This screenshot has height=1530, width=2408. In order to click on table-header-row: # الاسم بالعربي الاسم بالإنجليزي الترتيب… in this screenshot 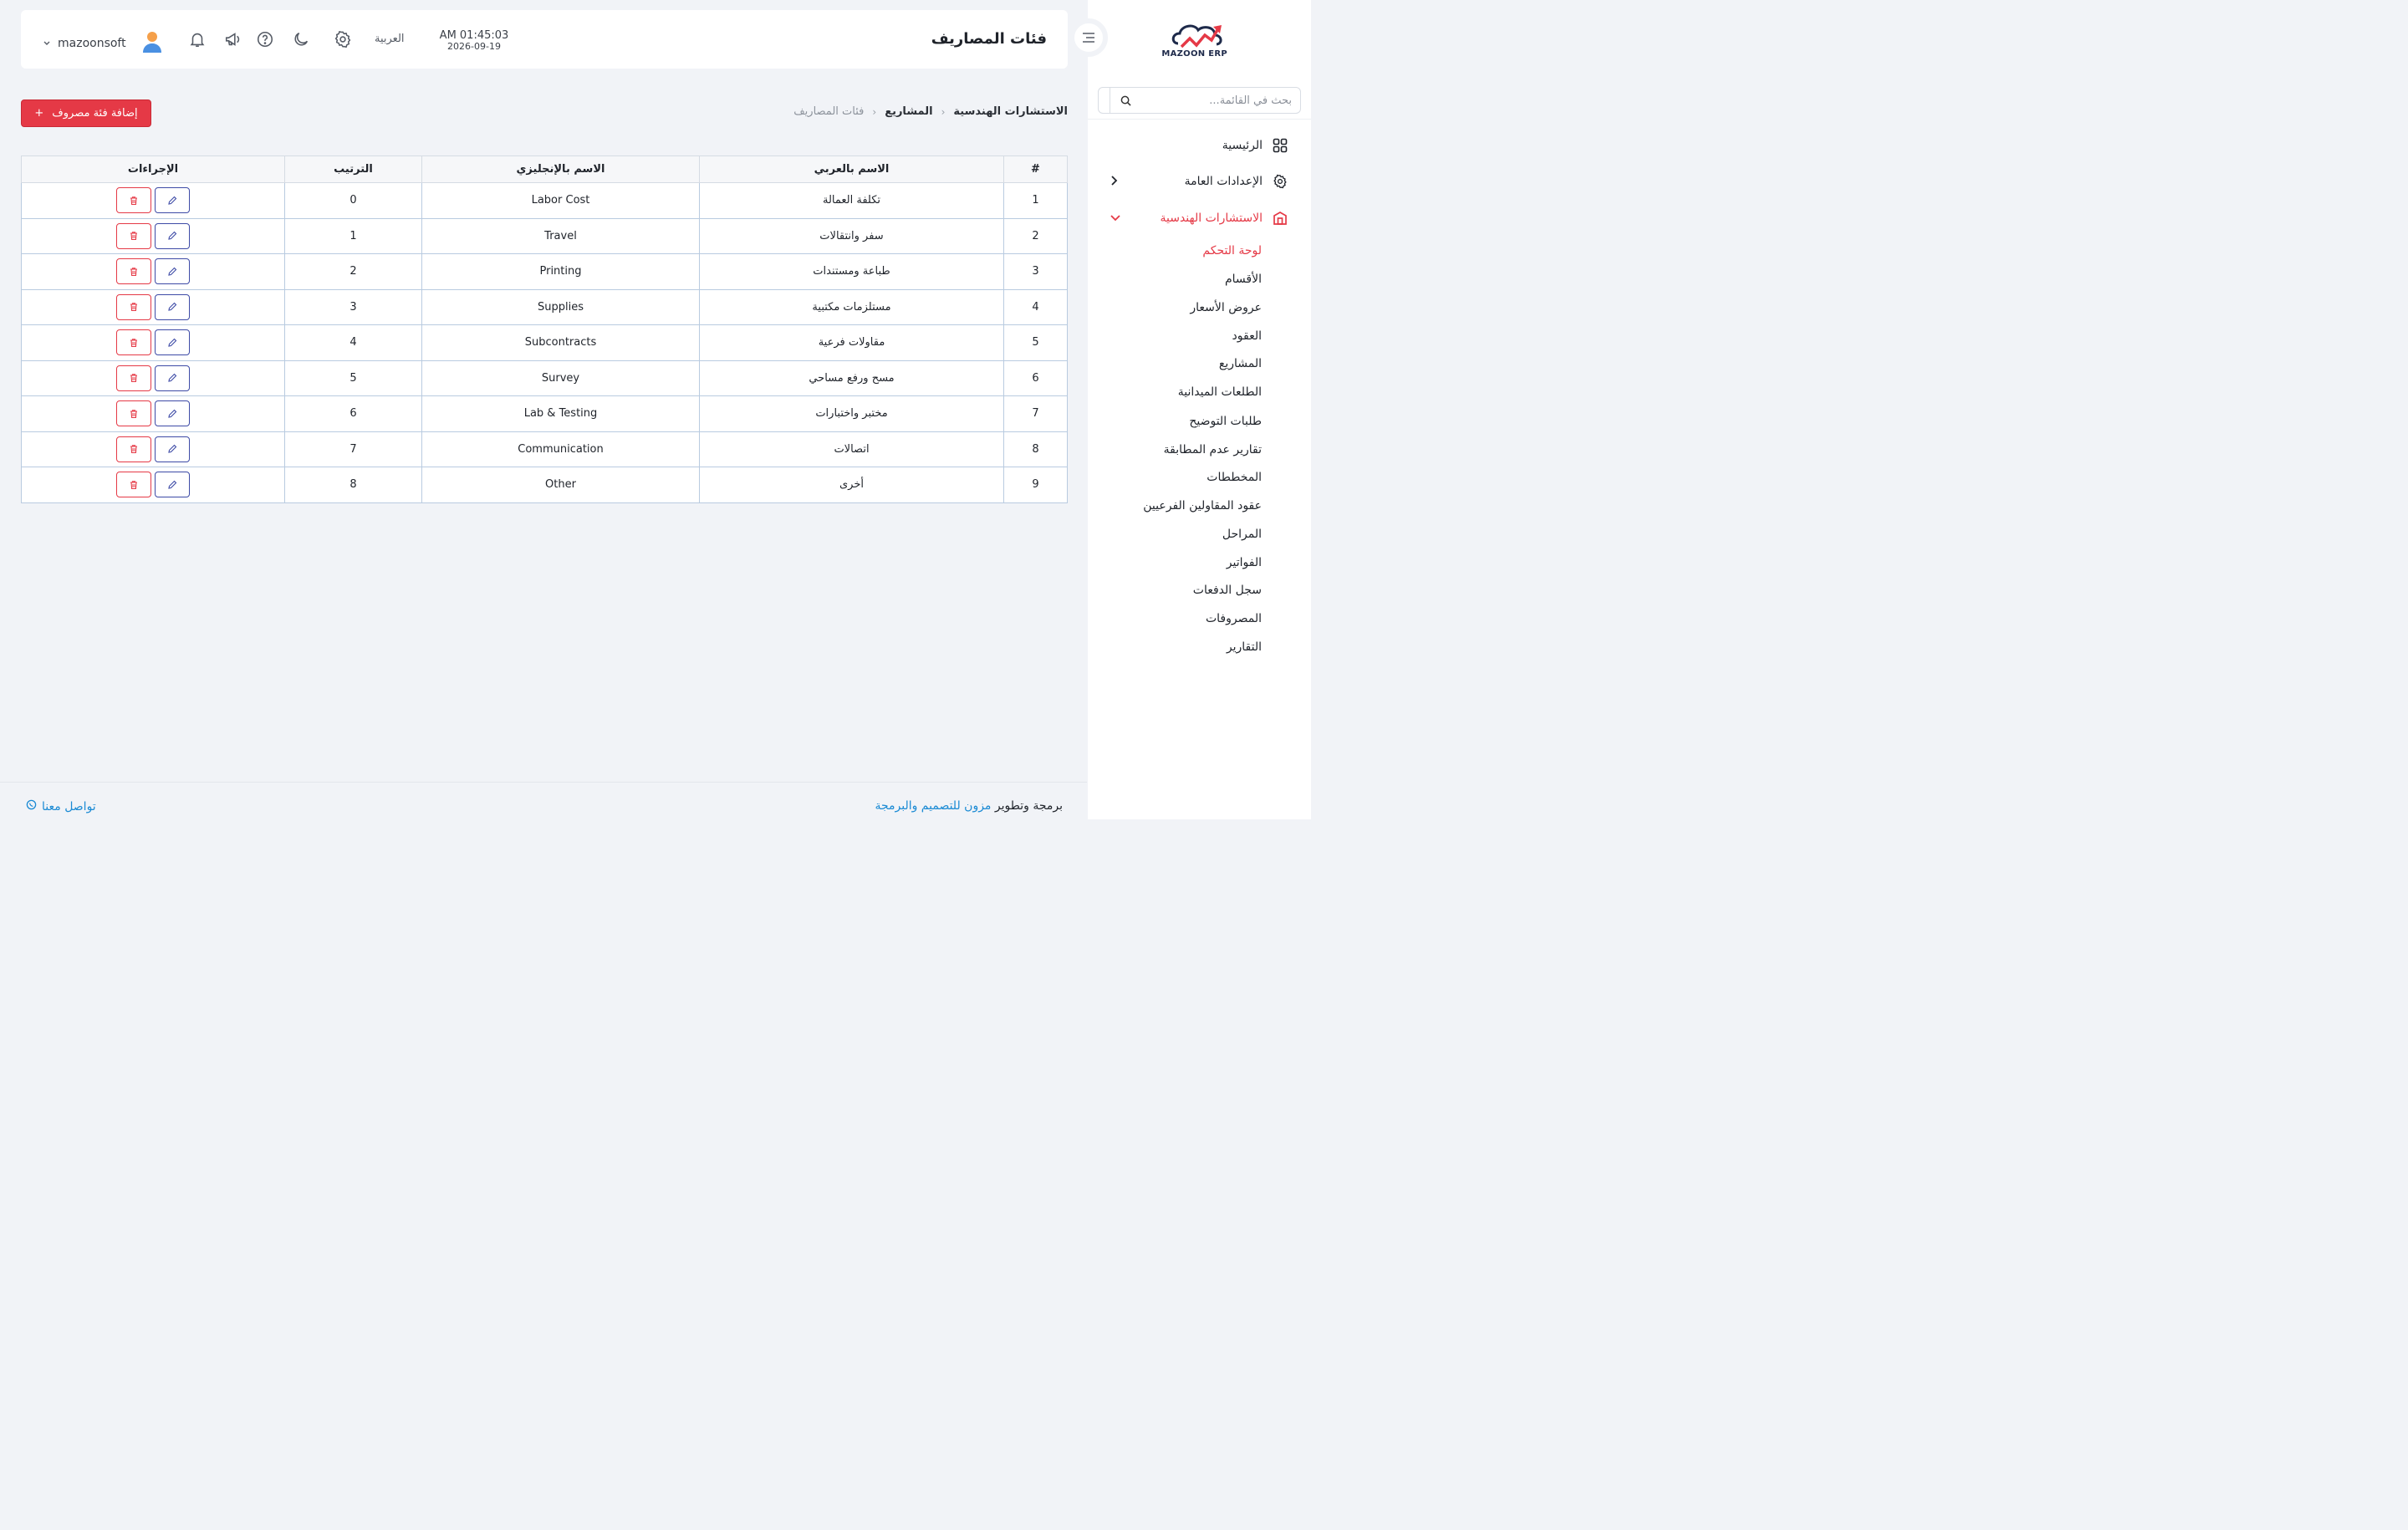, I will do `click(545, 169)`.